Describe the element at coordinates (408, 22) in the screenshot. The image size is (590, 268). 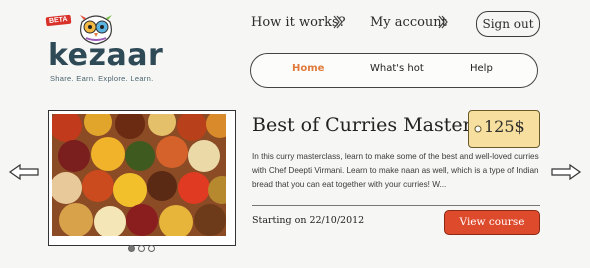
I see `my-account-link: My account` at that location.